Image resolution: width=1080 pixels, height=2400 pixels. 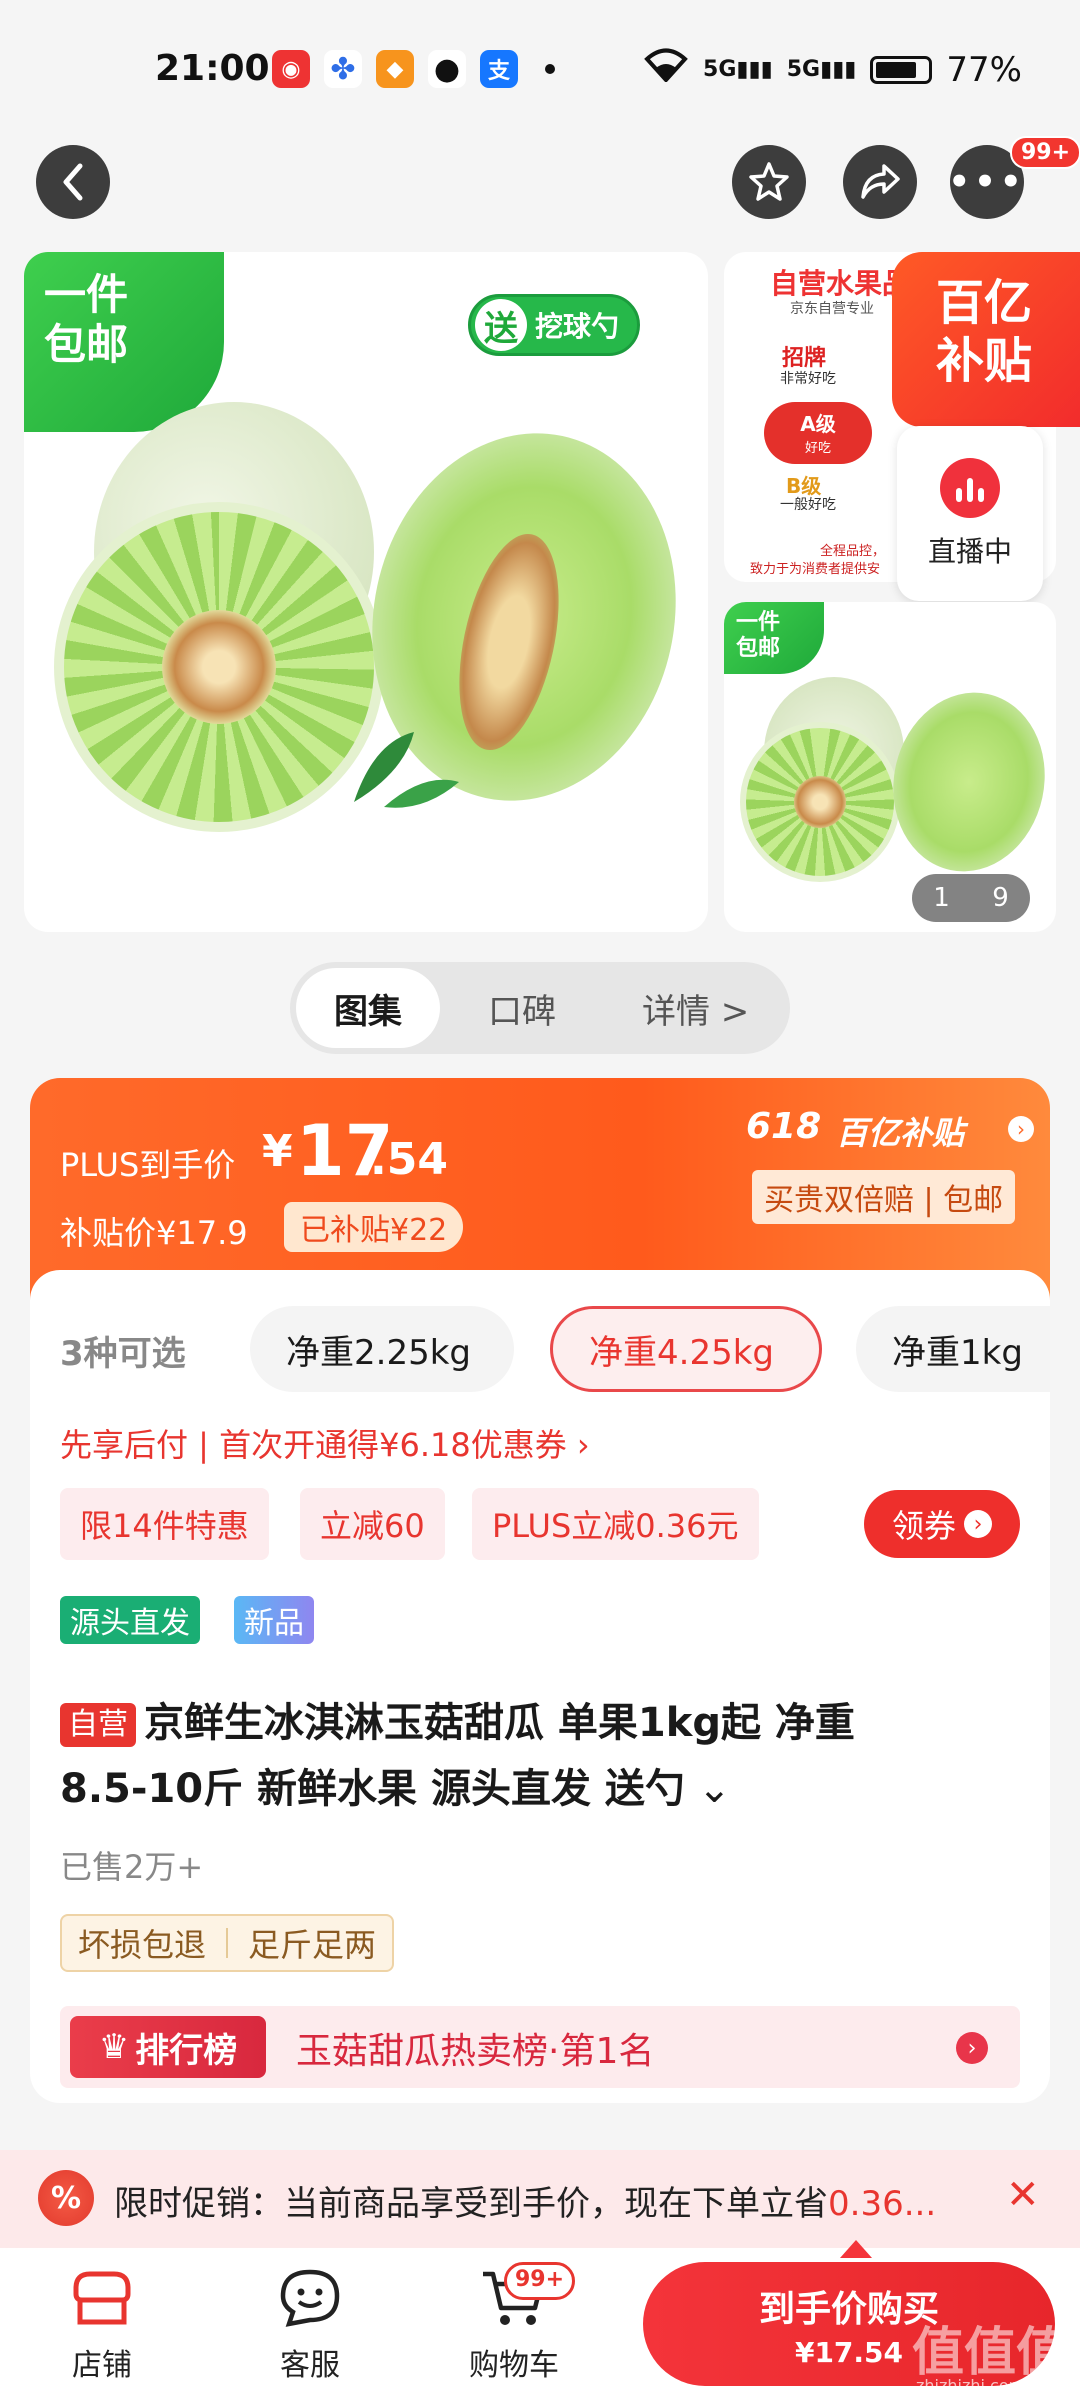 I want to click on service-tags: 坏损包退 足斤足两, so click(x=227, y=1943).